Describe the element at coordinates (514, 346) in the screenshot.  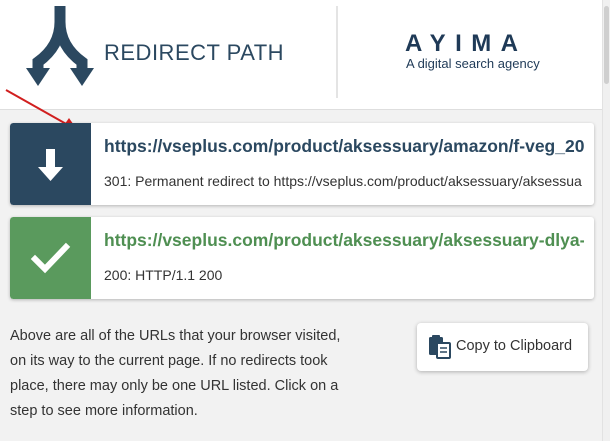
I see `copy-button-label: Copy to Clipboard` at that location.